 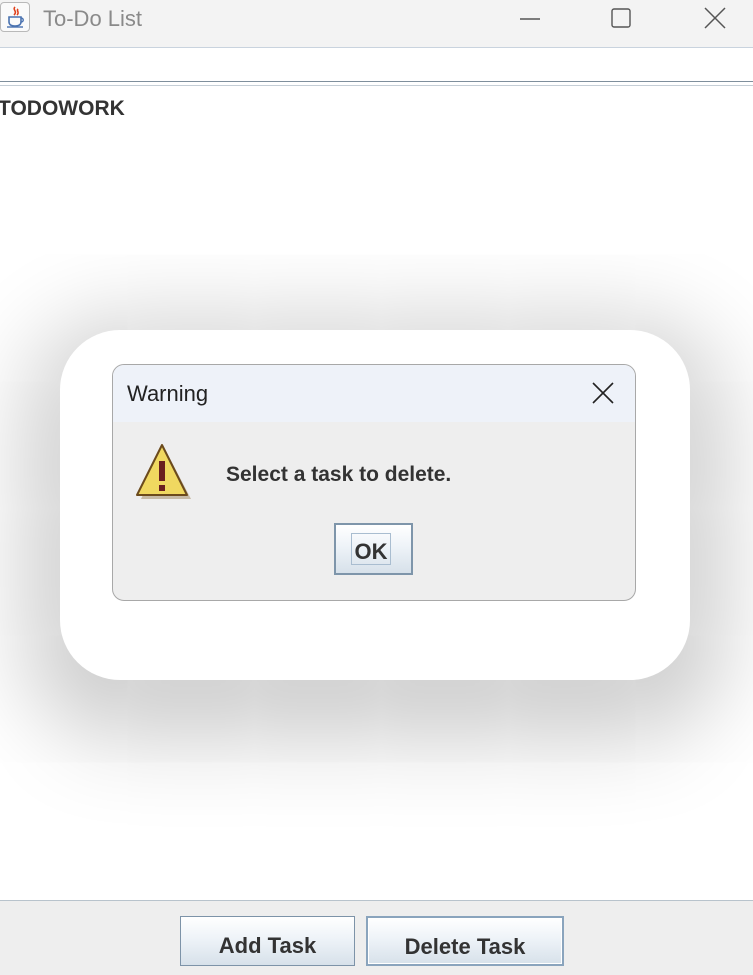 What do you see at coordinates (376, 85) in the screenshot?
I see `separator` at bounding box center [376, 85].